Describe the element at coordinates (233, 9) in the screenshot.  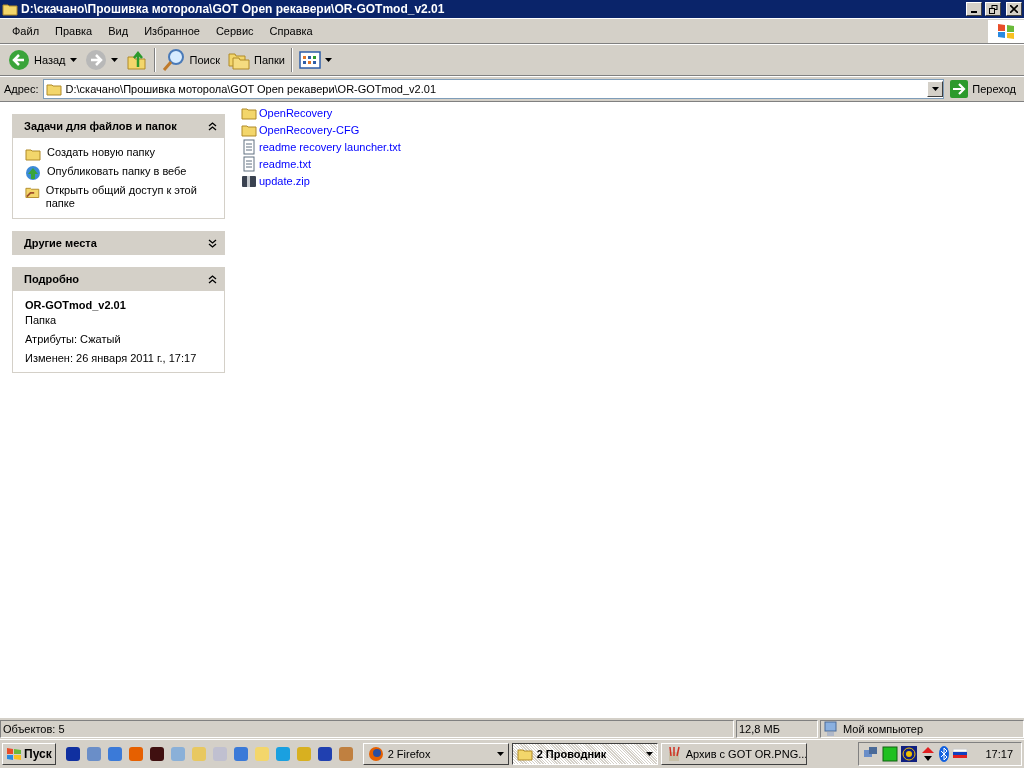
I see `window-title: D:\скачано\Прошивка моторола\GOT Open рекавери\OR-GOTmod_v2.01` at that location.